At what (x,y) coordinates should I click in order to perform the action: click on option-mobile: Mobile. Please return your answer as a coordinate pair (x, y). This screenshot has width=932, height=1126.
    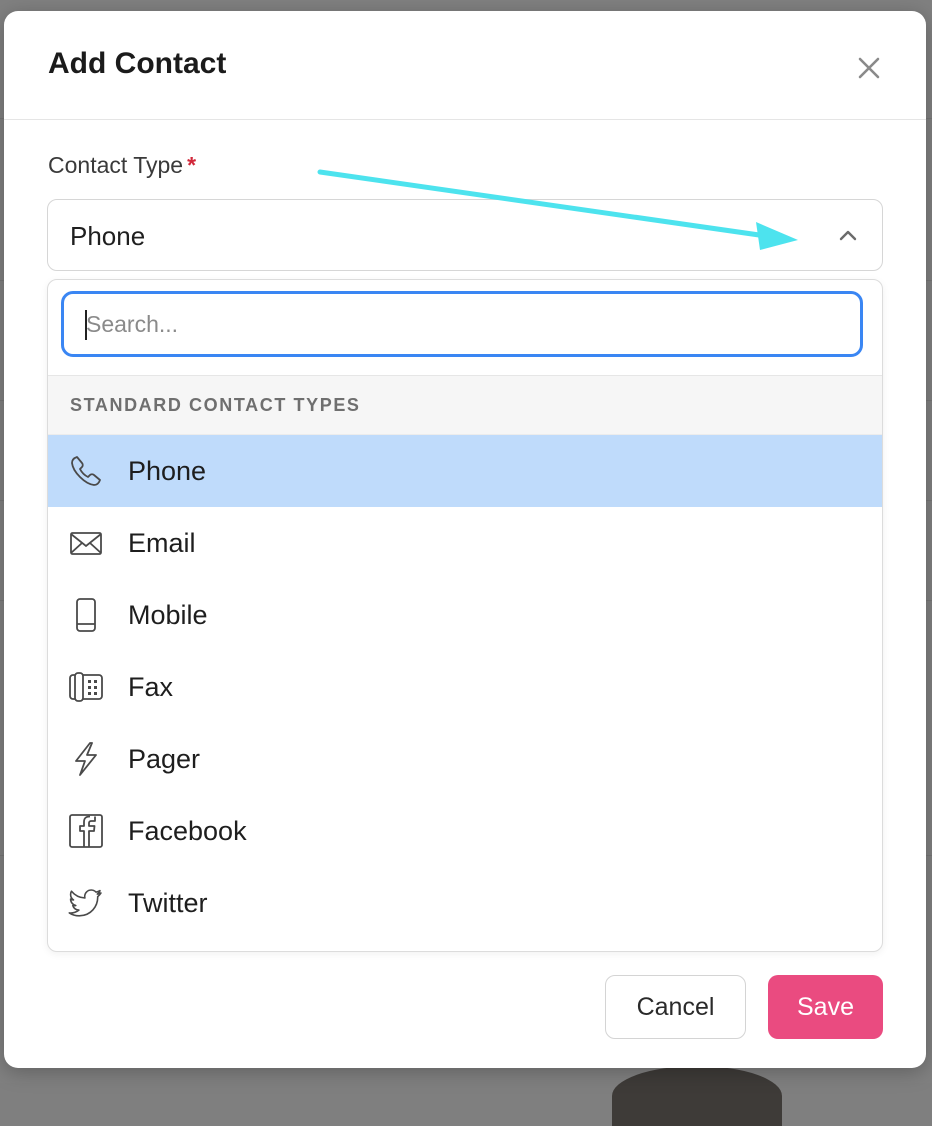
    Looking at the image, I should click on (465, 615).